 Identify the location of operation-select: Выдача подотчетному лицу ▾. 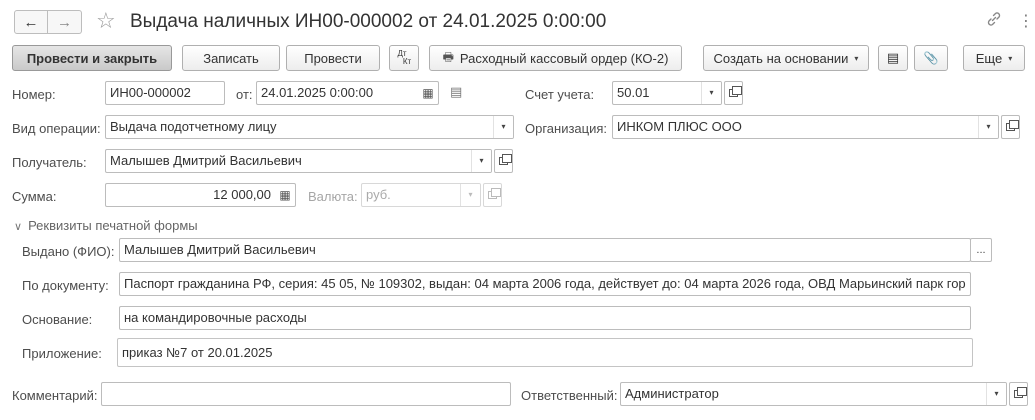
(309, 127).